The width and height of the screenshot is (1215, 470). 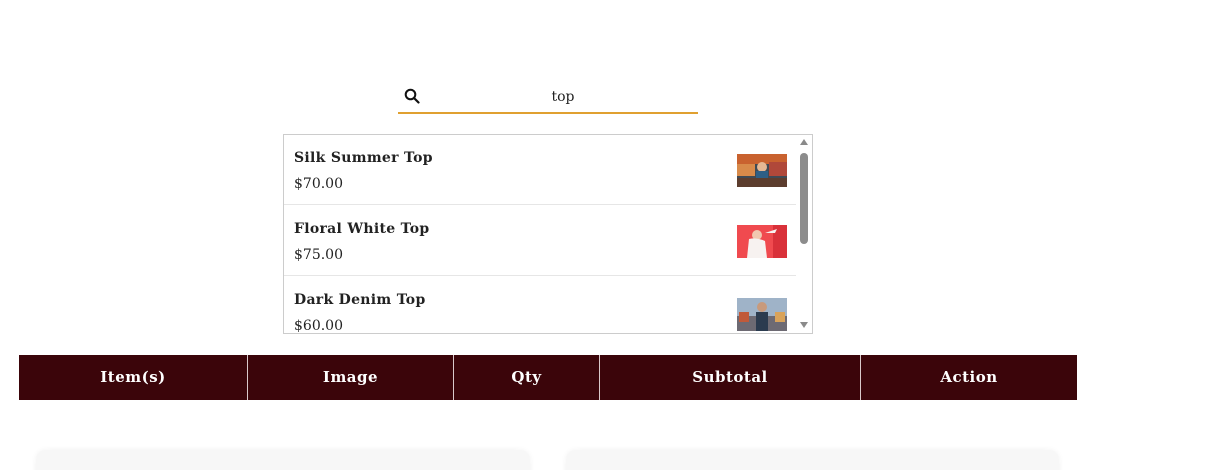 I want to click on column-header-action: Action, so click(x=969, y=377).